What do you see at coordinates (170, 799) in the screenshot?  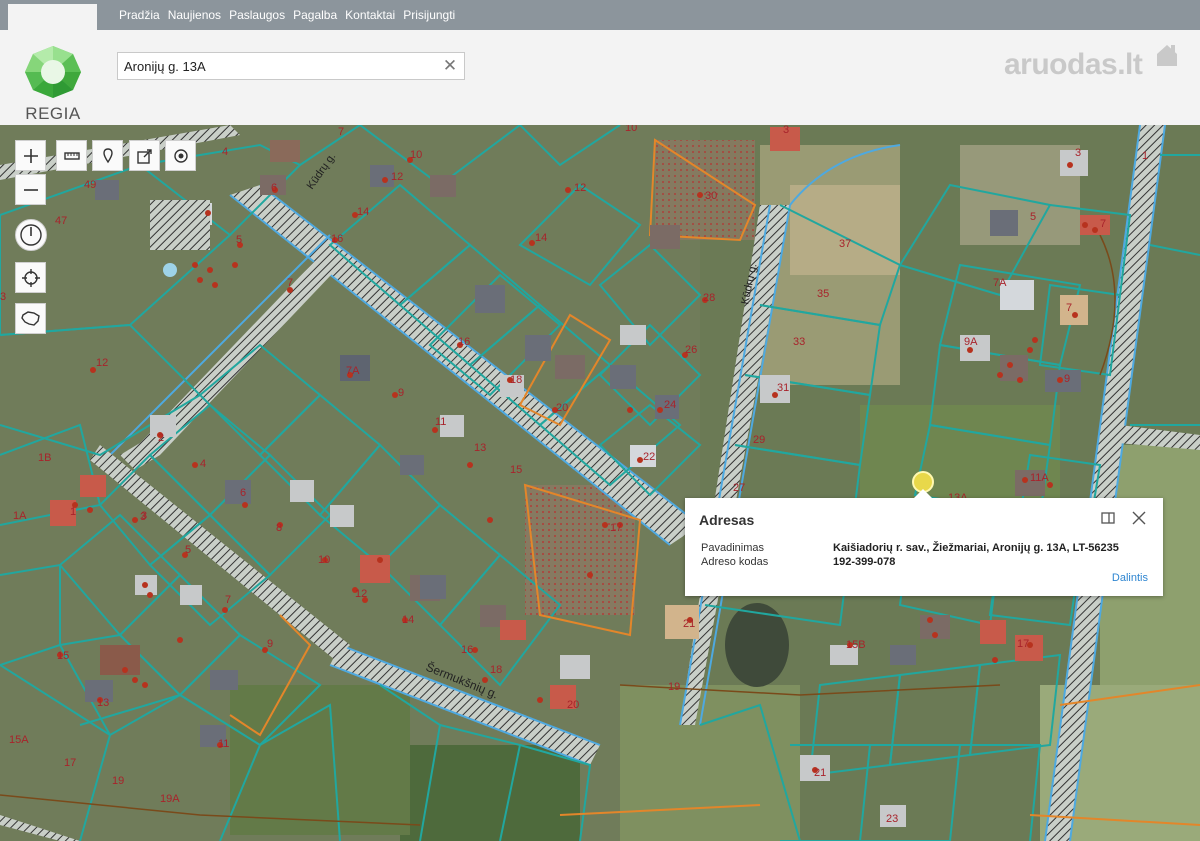 I see `svg-text: 19A` at bounding box center [170, 799].